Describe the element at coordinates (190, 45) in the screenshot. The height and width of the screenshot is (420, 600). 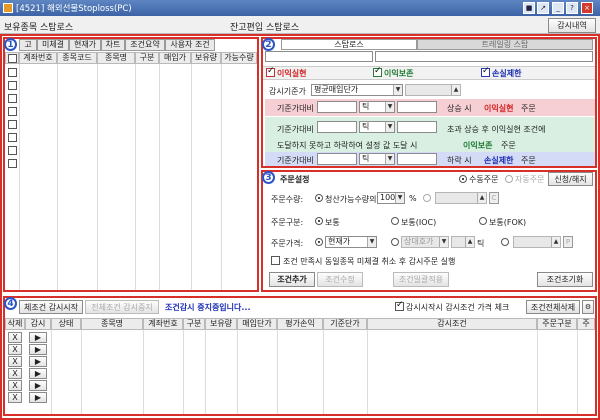
I see `tab-user-condition: 사용자 조건` at that location.